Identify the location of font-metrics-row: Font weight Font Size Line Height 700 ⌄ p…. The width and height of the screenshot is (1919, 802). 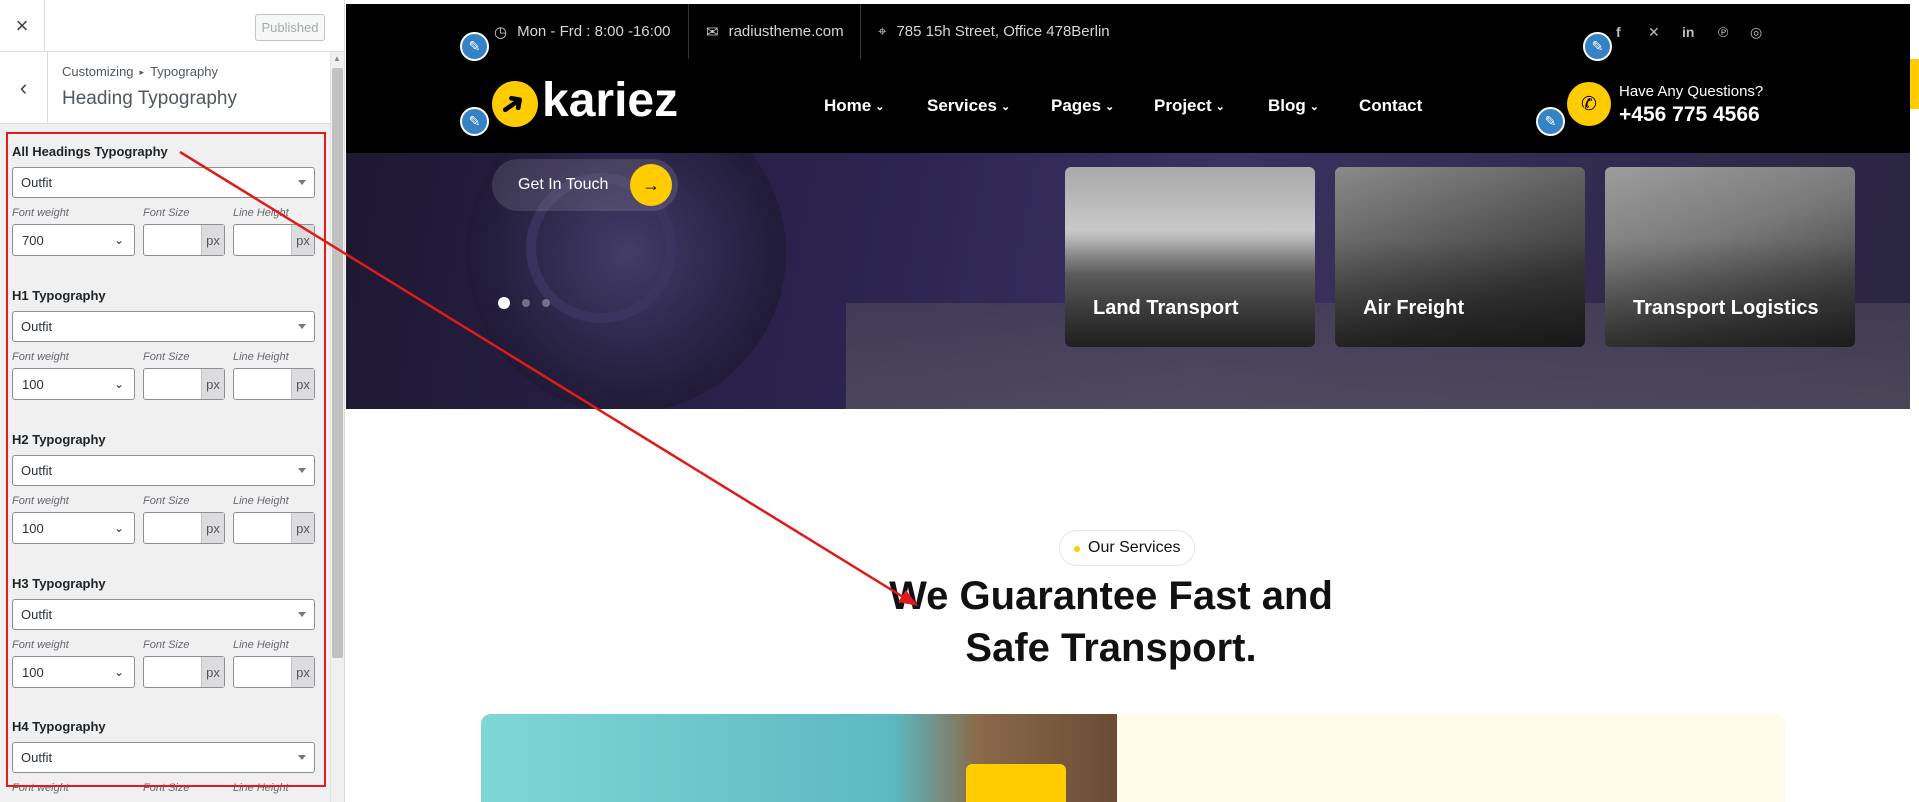
(163, 237).